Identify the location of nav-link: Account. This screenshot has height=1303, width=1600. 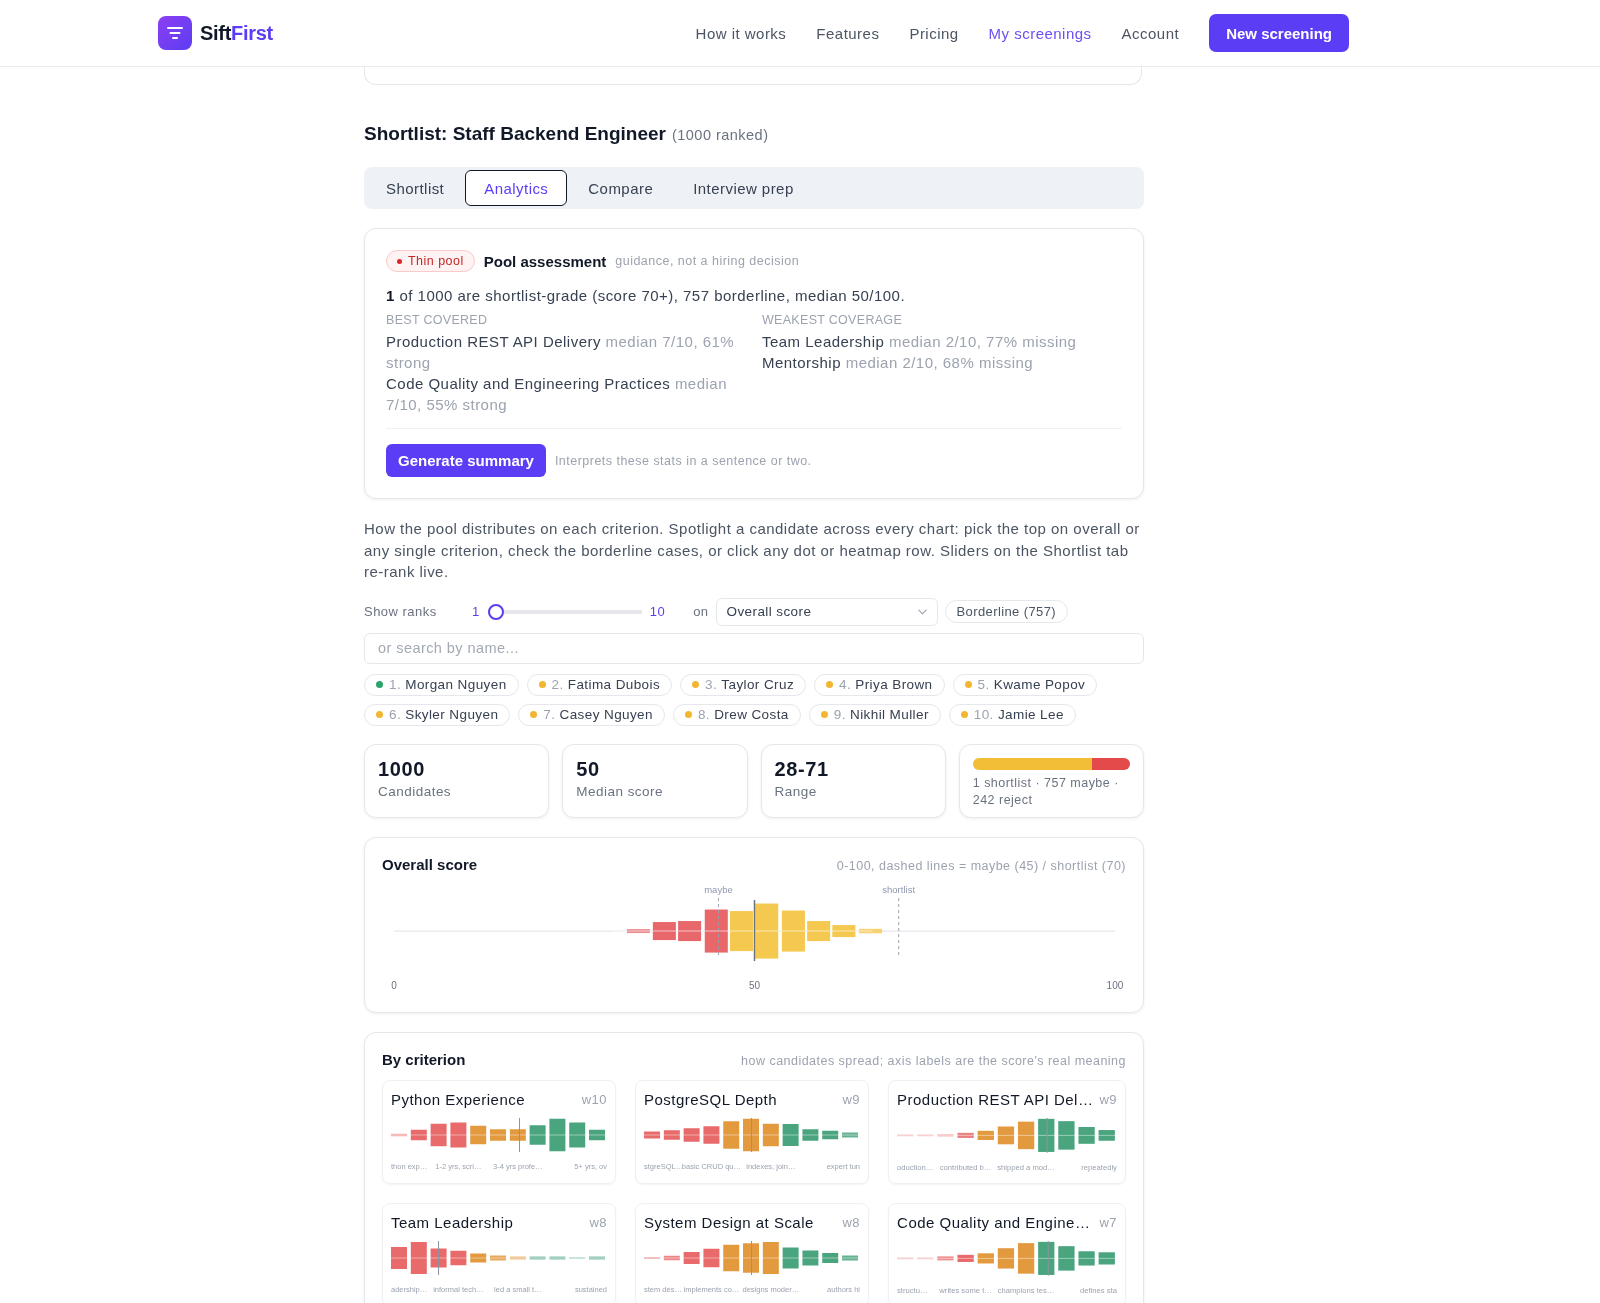
(1150, 33).